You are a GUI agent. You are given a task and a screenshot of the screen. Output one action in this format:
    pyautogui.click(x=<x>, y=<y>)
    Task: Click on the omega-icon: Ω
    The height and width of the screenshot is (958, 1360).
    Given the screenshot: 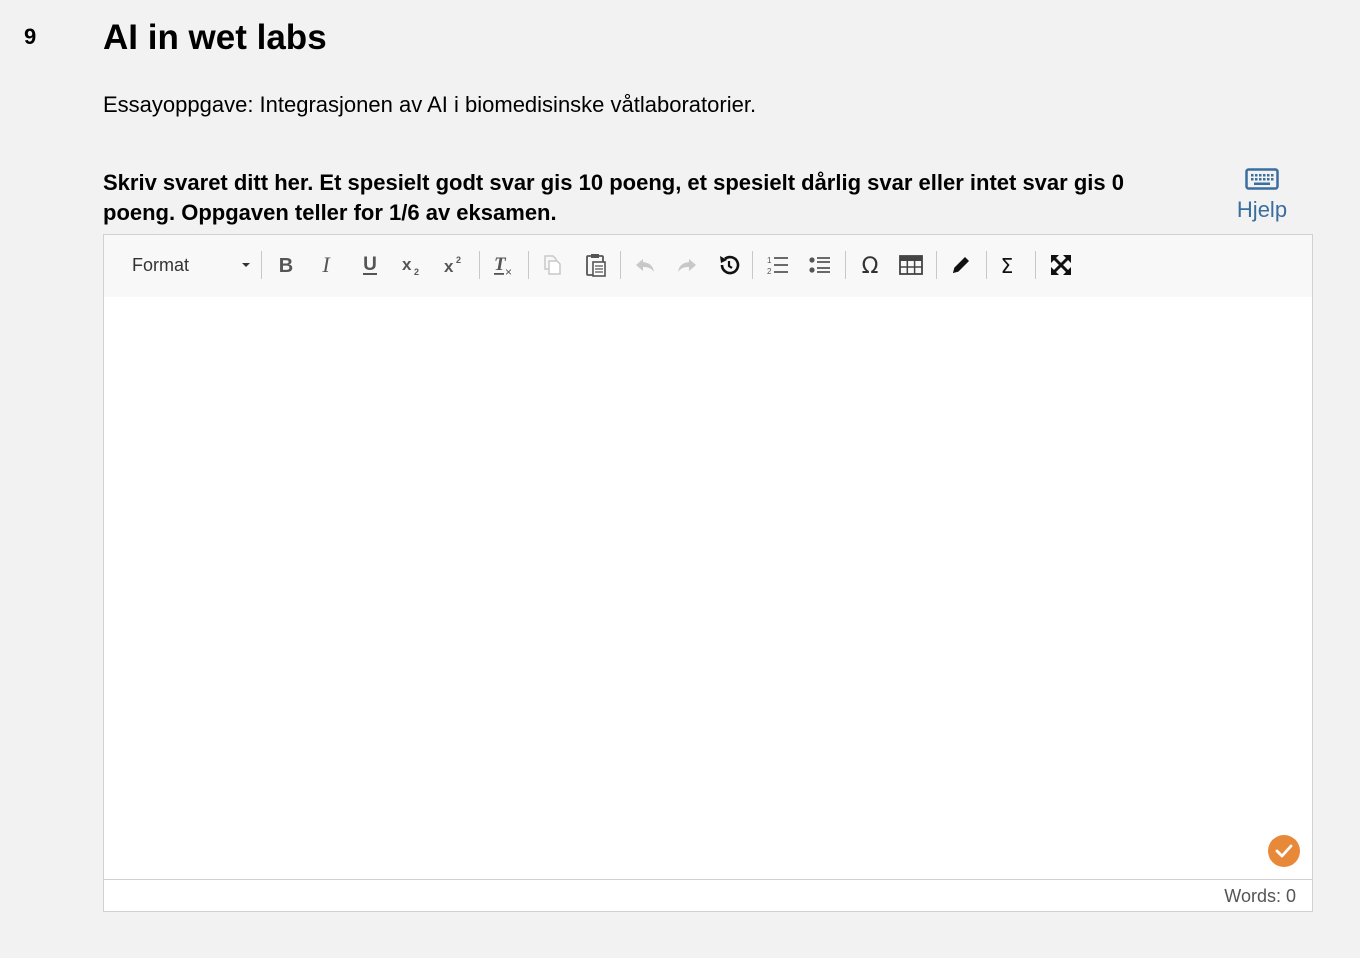 What is the action you would take?
    pyautogui.click(x=870, y=266)
    